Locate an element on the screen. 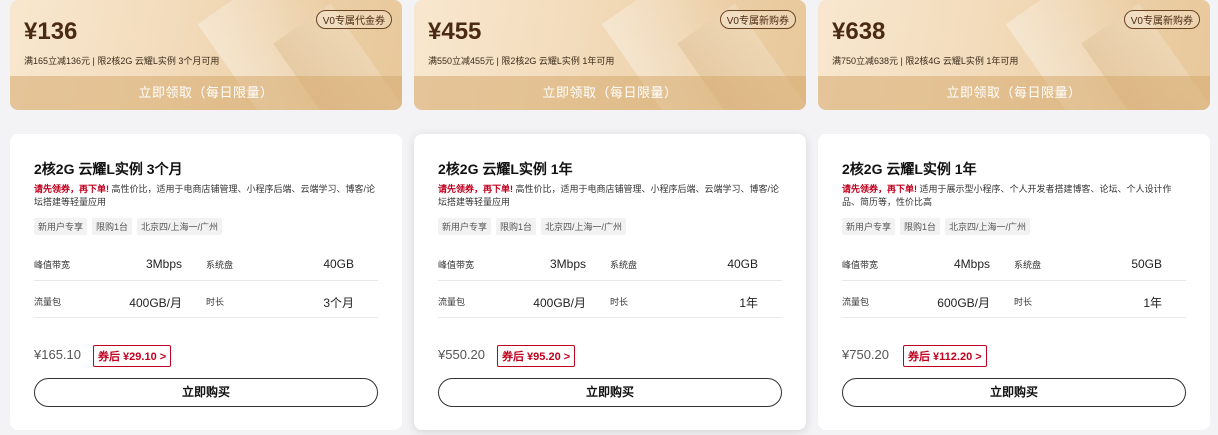 This screenshot has height=435, width=1218. disk-value: 50GB is located at coordinates (1146, 264).